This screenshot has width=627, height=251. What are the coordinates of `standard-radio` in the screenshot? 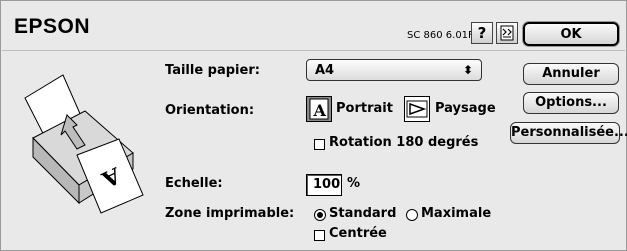 It's located at (320, 215).